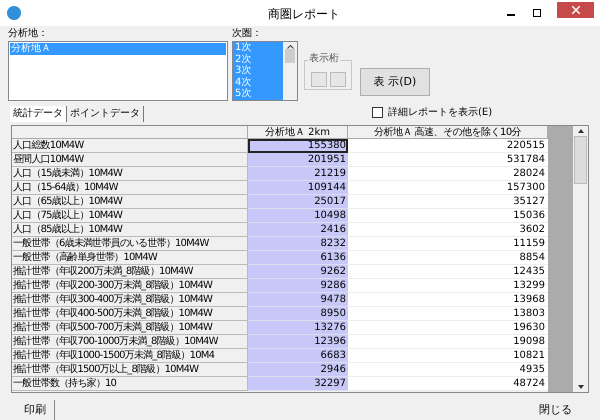  Describe the element at coordinates (258, 60) in the screenshot. I see `ring-item: 2次` at that location.